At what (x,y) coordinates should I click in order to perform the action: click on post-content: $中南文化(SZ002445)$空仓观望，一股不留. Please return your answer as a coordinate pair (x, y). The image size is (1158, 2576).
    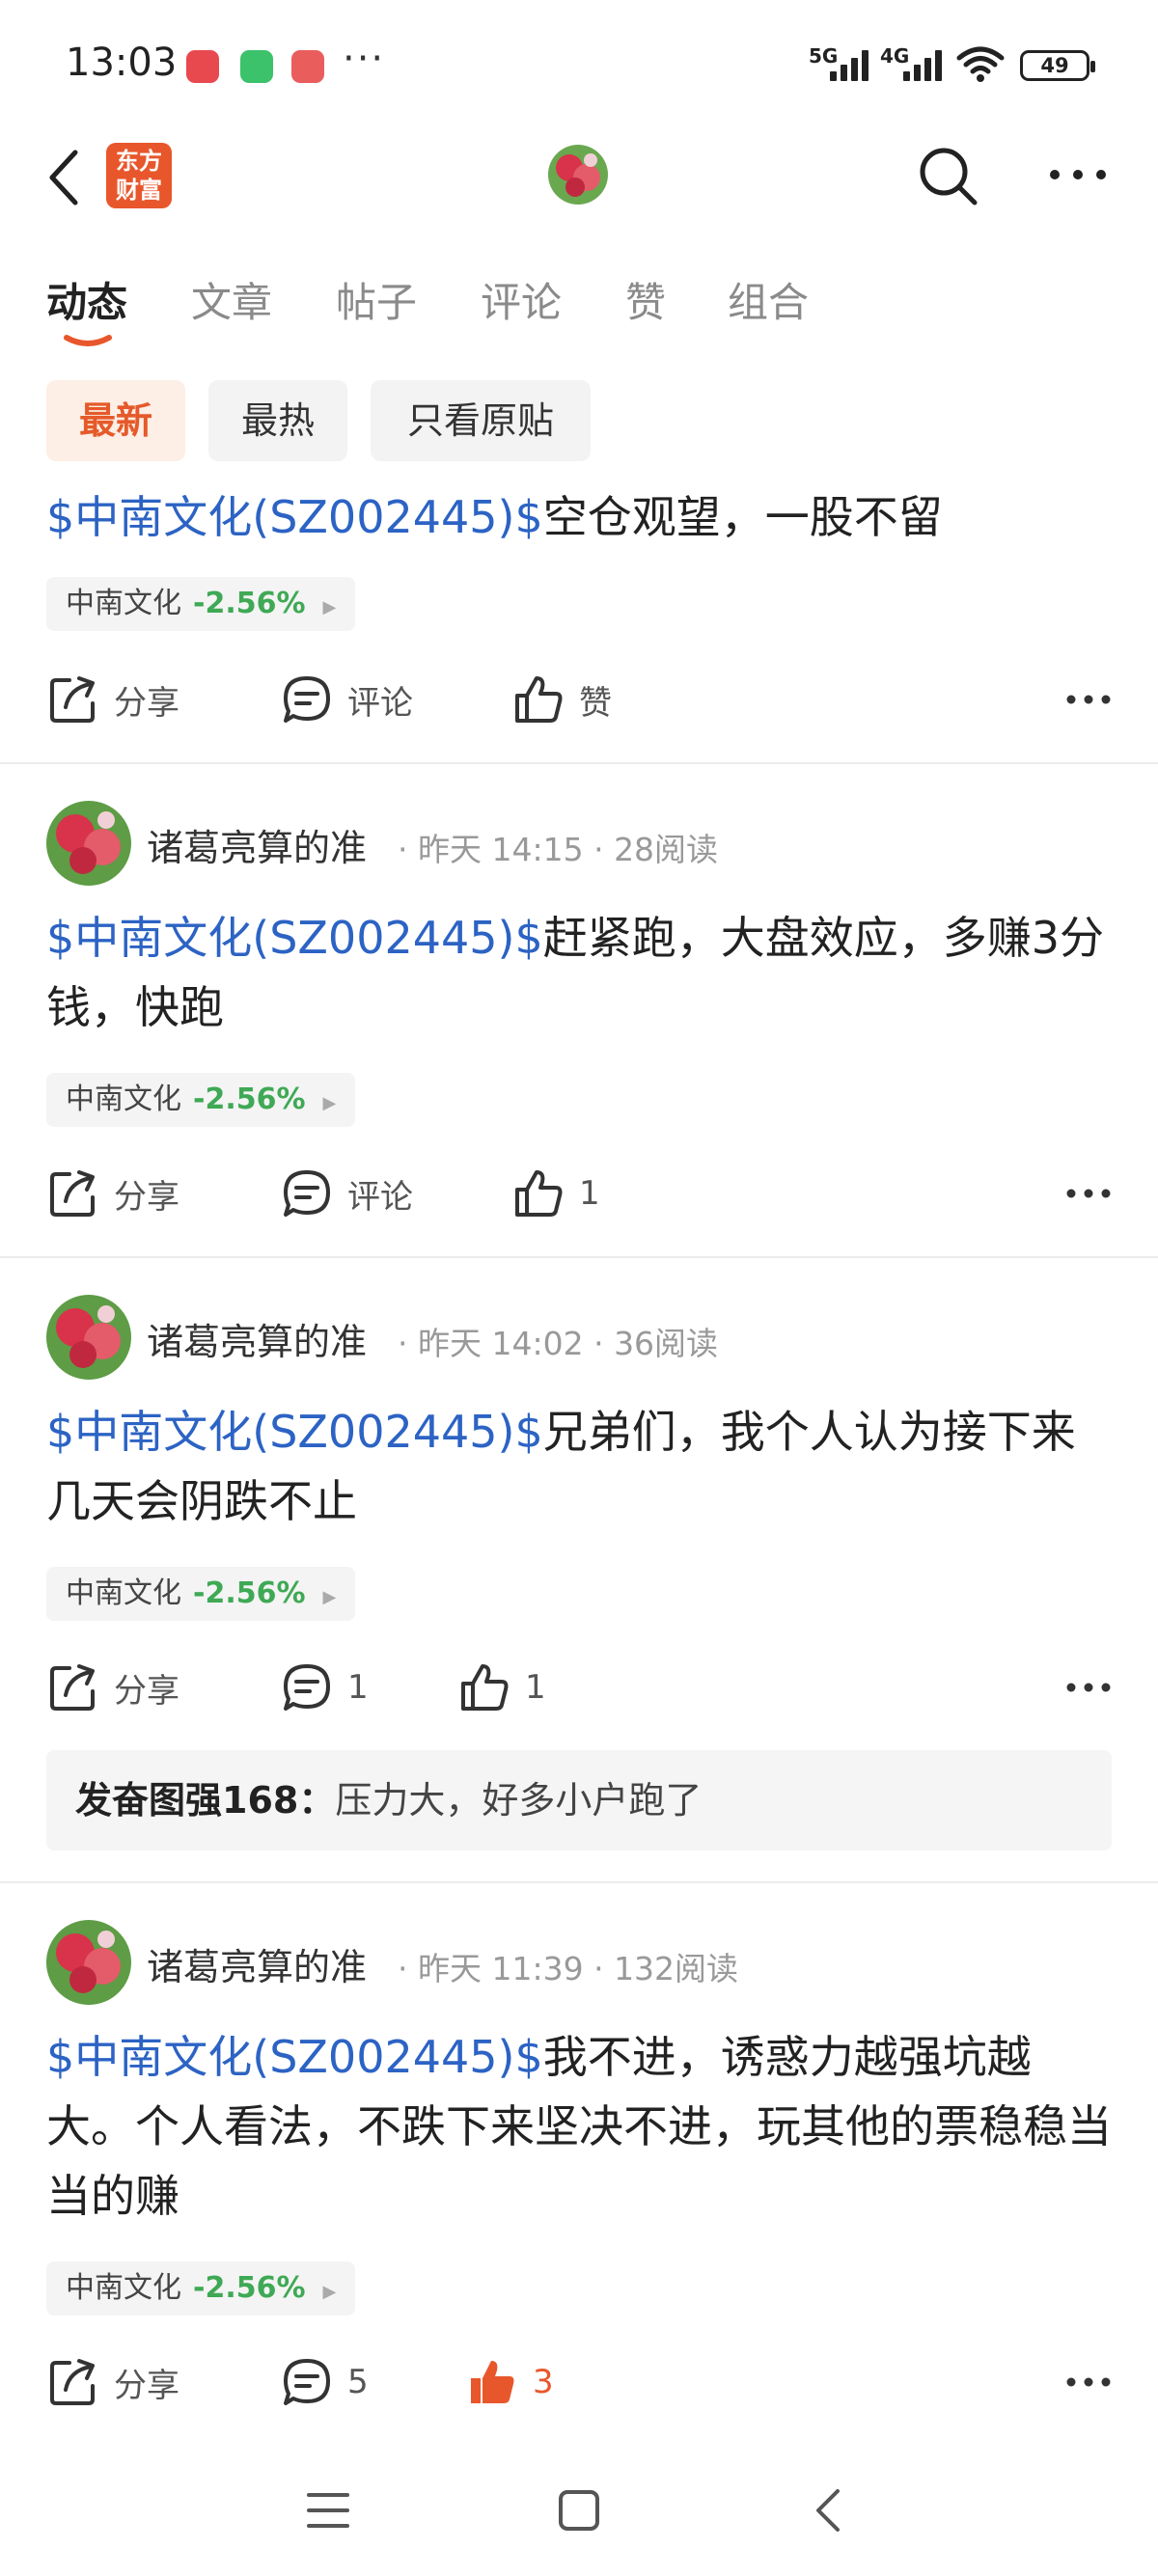
    Looking at the image, I should click on (581, 517).